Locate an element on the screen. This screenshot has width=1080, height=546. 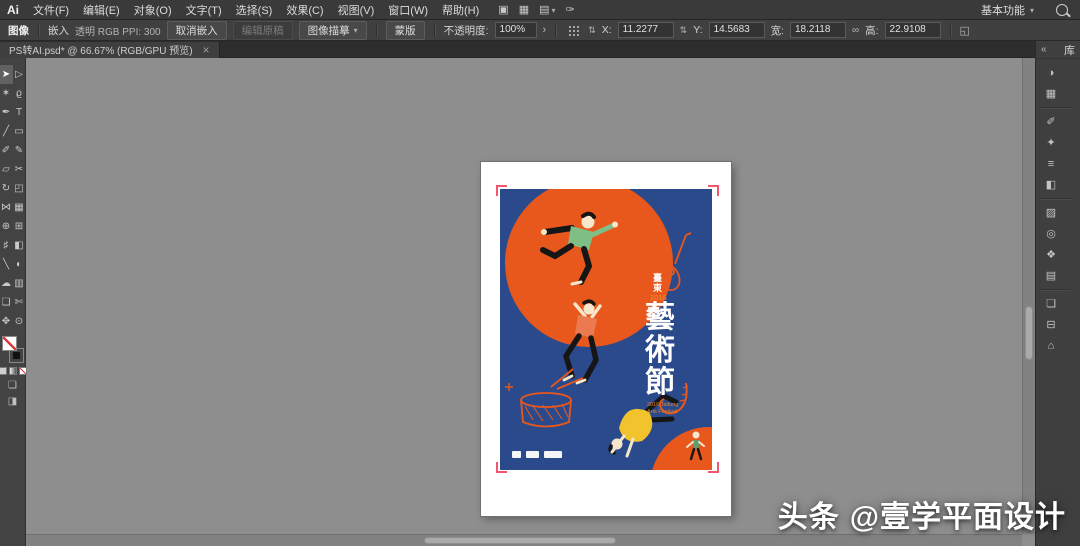
edit-original-button: 编辑原稿 is located at coordinates (262, 30).